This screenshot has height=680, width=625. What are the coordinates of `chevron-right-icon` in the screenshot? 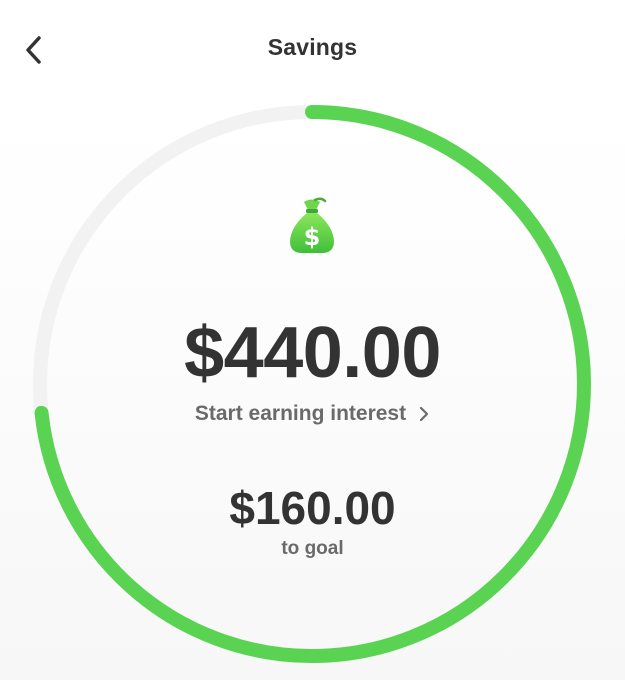 It's located at (424, 414).